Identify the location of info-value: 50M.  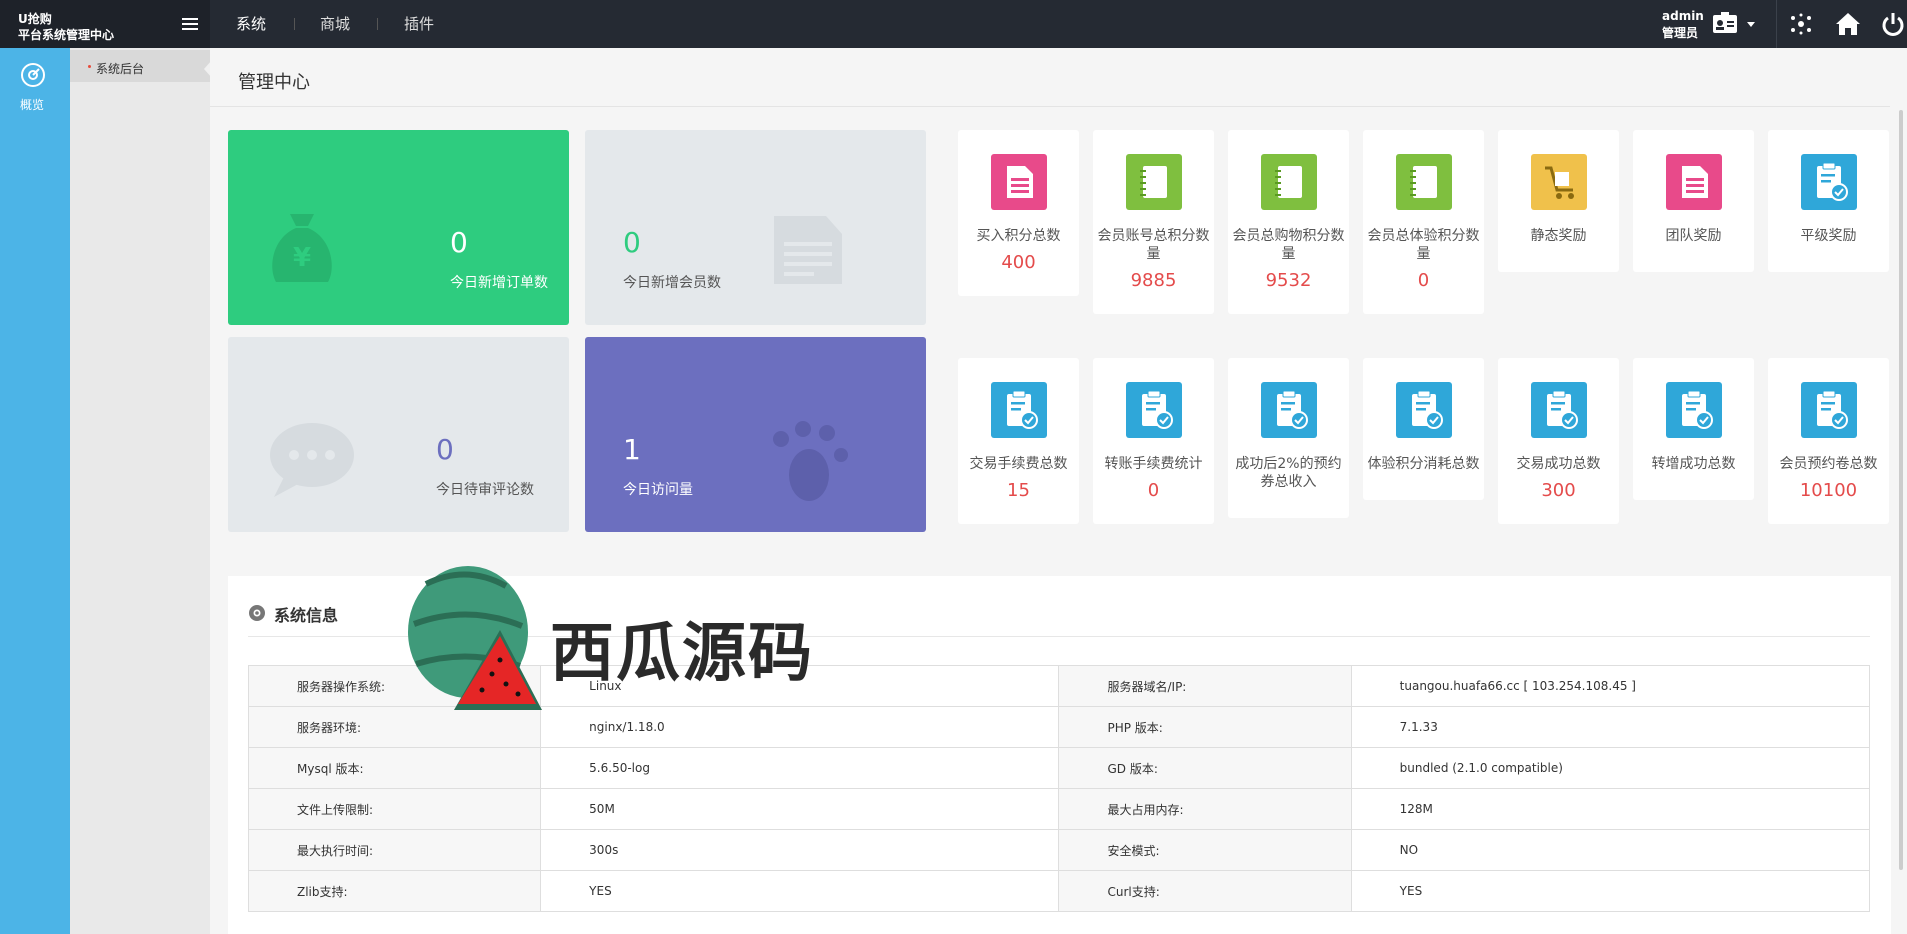
(800, 809).